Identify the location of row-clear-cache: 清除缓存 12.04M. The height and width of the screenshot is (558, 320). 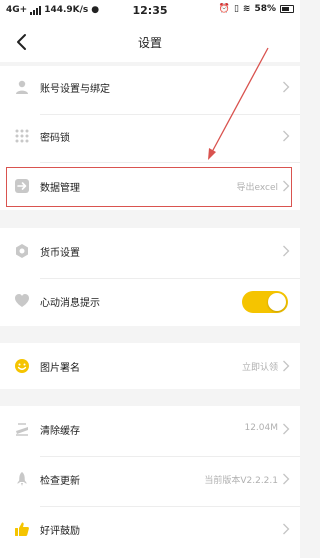
(150, 429).